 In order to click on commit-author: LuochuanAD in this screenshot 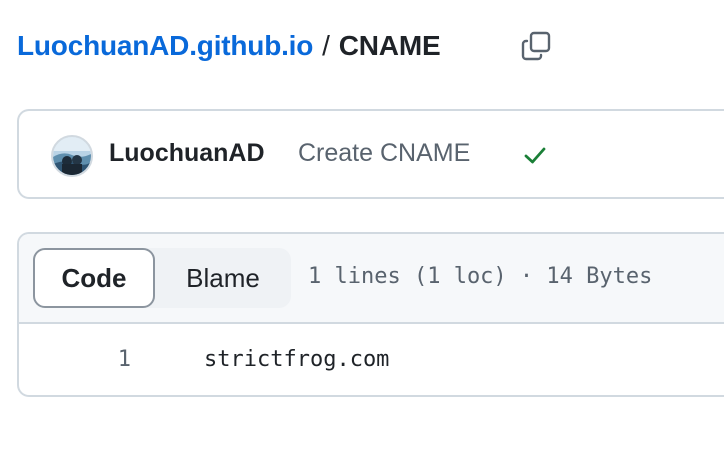, I will do `click(187, 153)`.